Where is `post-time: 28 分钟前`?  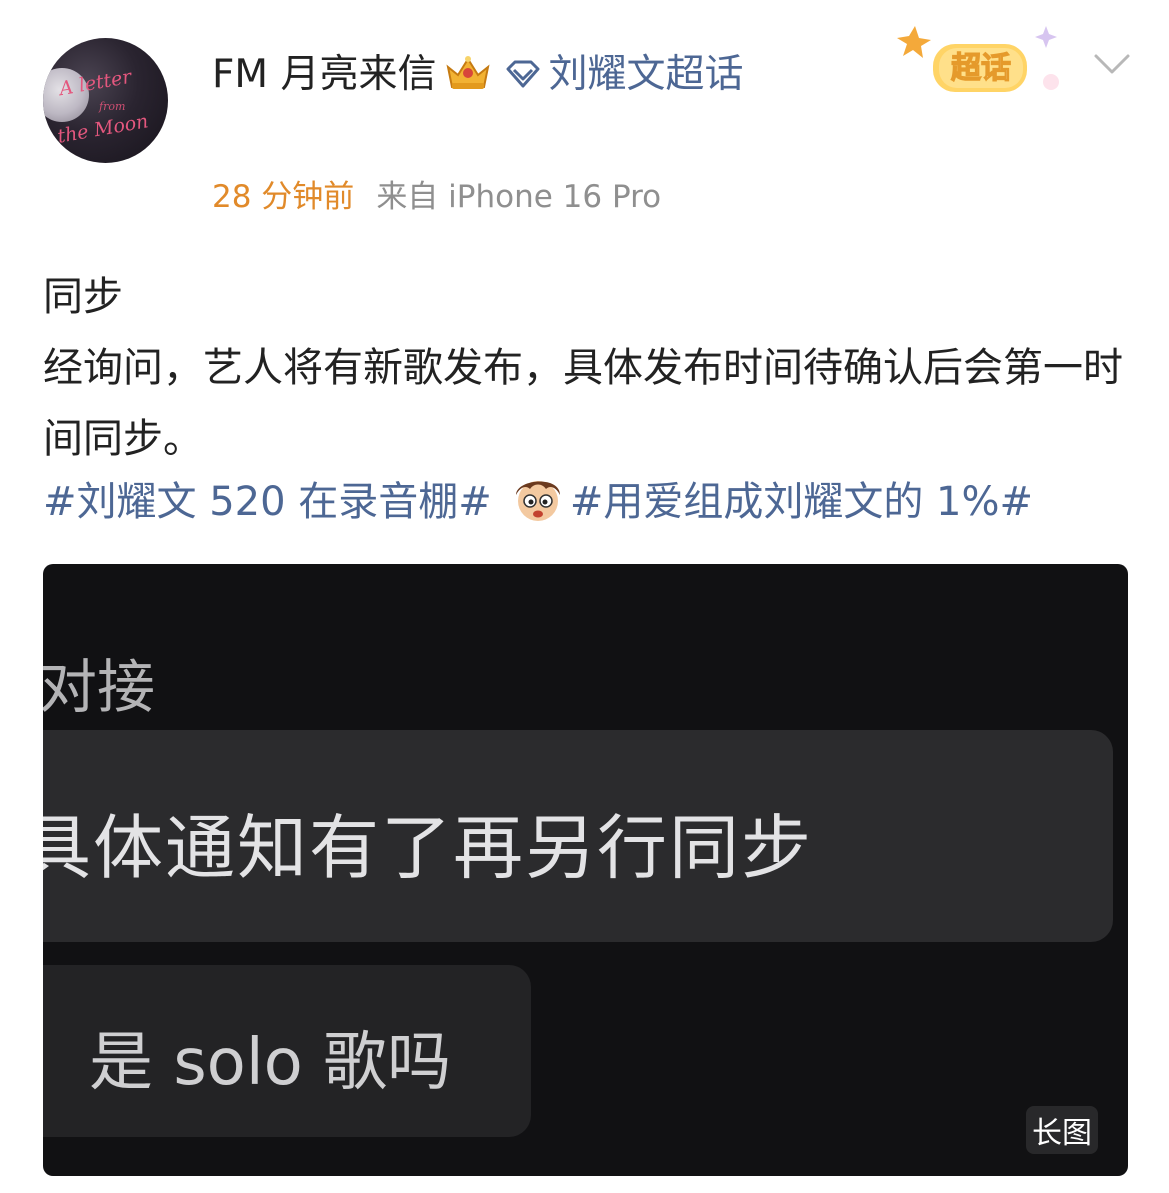
post-time: 28 分钟前 is located at coordinates (283, 197).